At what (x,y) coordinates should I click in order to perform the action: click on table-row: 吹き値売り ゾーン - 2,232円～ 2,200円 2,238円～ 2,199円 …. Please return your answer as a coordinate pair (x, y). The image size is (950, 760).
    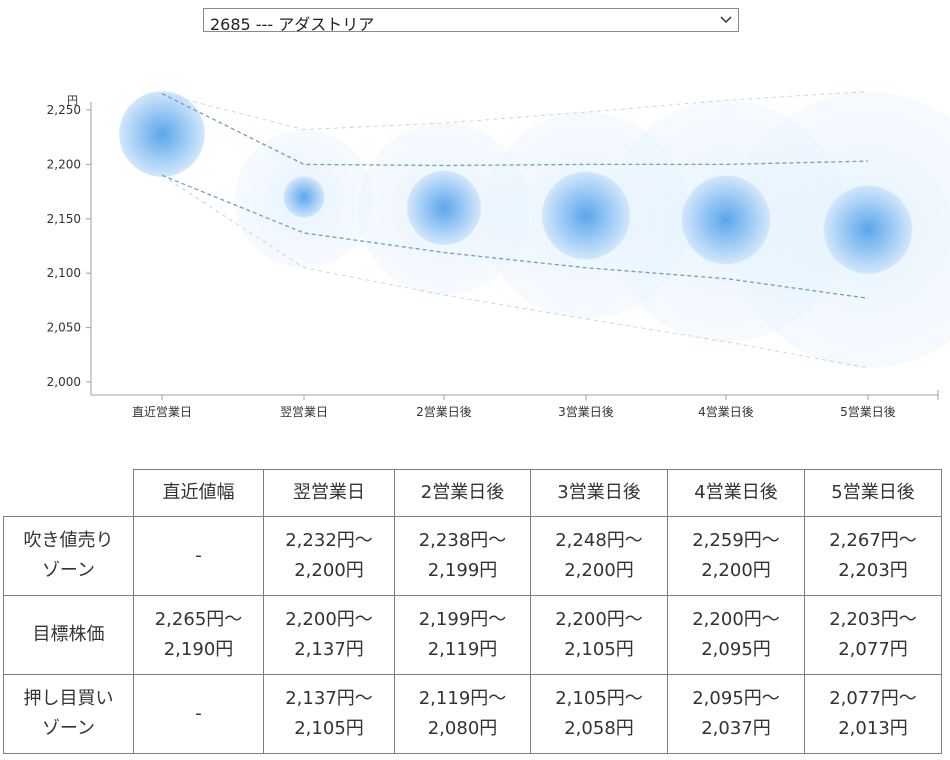
    Looking at the image, I should click on (472, 556).